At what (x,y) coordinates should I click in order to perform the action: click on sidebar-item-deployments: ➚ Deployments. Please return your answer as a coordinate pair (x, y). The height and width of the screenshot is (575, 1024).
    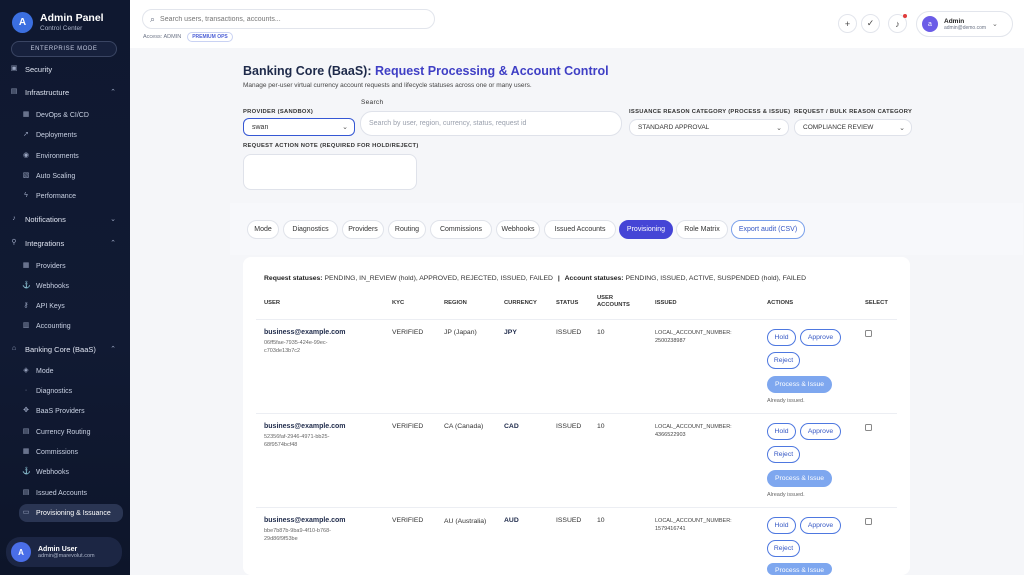
    Looking at the image, I should click on (72, 135).